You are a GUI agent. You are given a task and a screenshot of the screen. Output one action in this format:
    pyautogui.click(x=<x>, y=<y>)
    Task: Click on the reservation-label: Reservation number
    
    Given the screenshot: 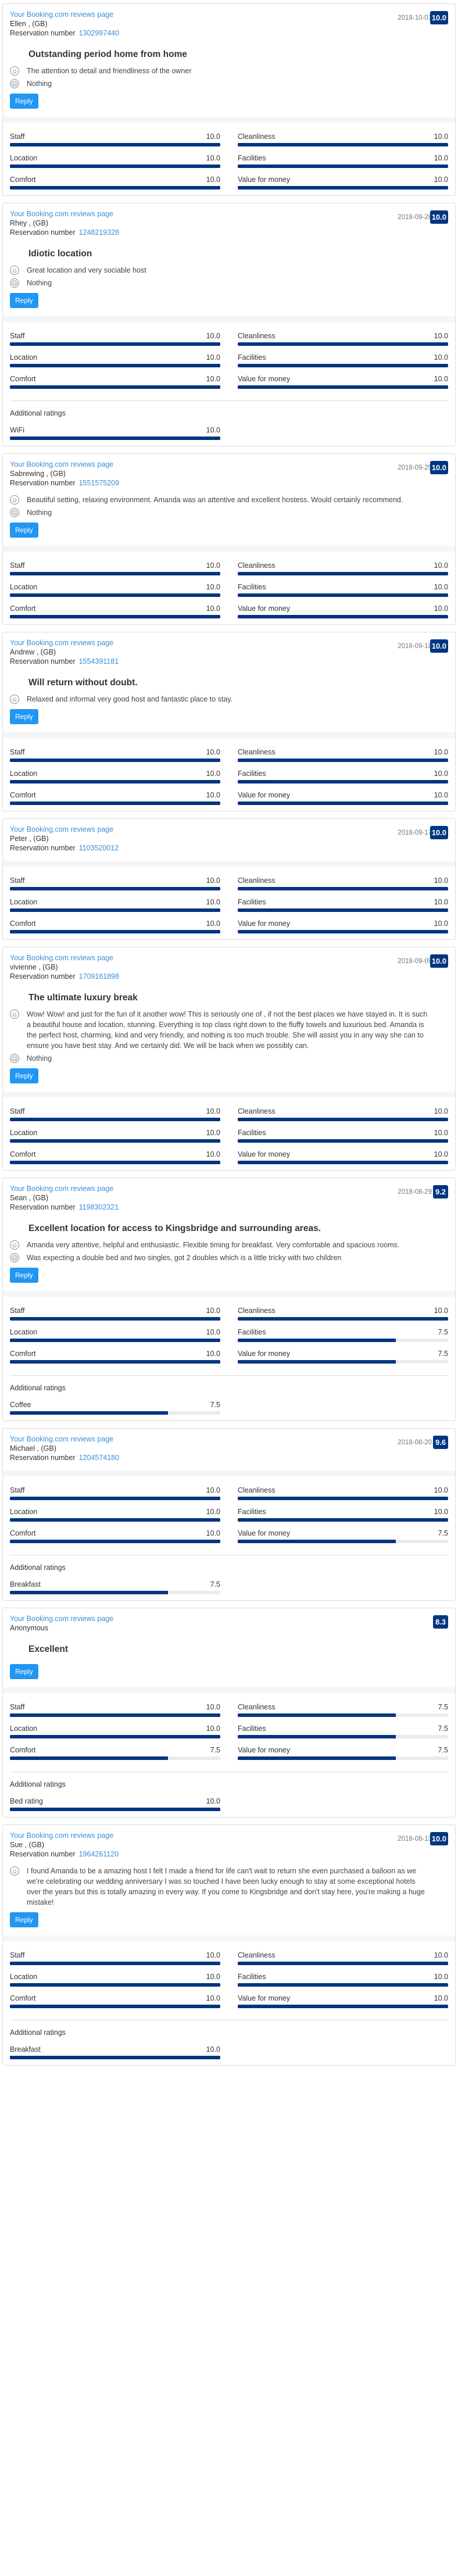 What is the action you would take?
    pyautogui.click(x=43, y=1207)
    